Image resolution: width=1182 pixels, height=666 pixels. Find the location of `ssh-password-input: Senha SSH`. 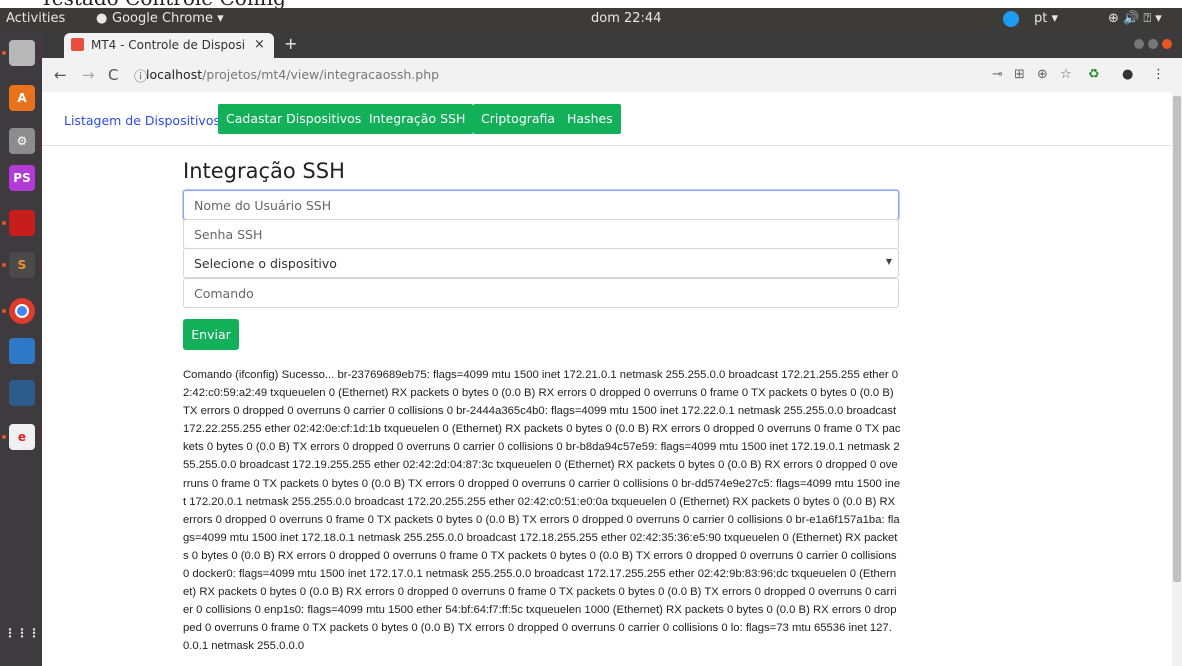

ssh-password-input: Senha SSH is located at coordinates (541, 234).